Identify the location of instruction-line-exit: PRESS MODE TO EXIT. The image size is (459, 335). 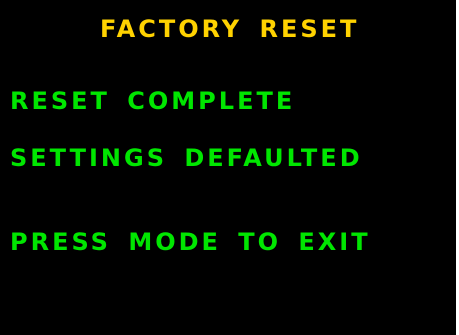
(190, 242).